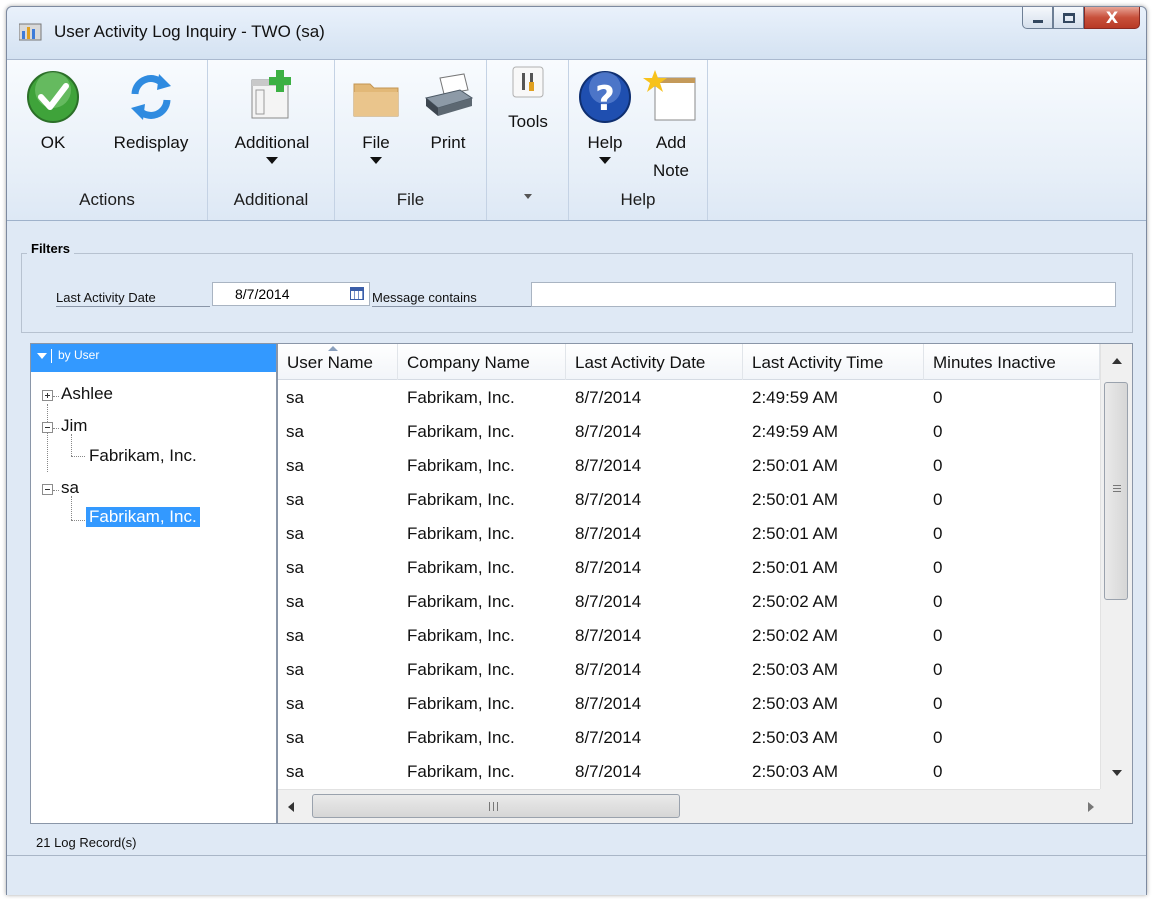  What do you see at coordinates (70, 488) in the screenshot?
I see `tree-node-sa: sa` at bounding box center [70, 488].